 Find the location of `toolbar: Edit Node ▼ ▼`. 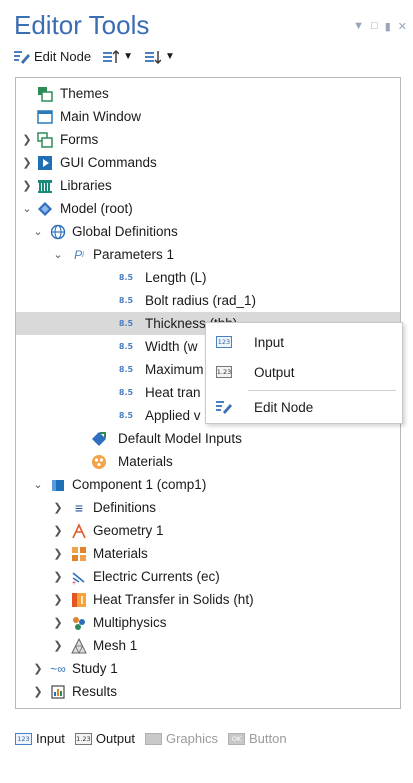

toolbar: Edit Node ▼ ▼ is located at coordinates (94, 56).